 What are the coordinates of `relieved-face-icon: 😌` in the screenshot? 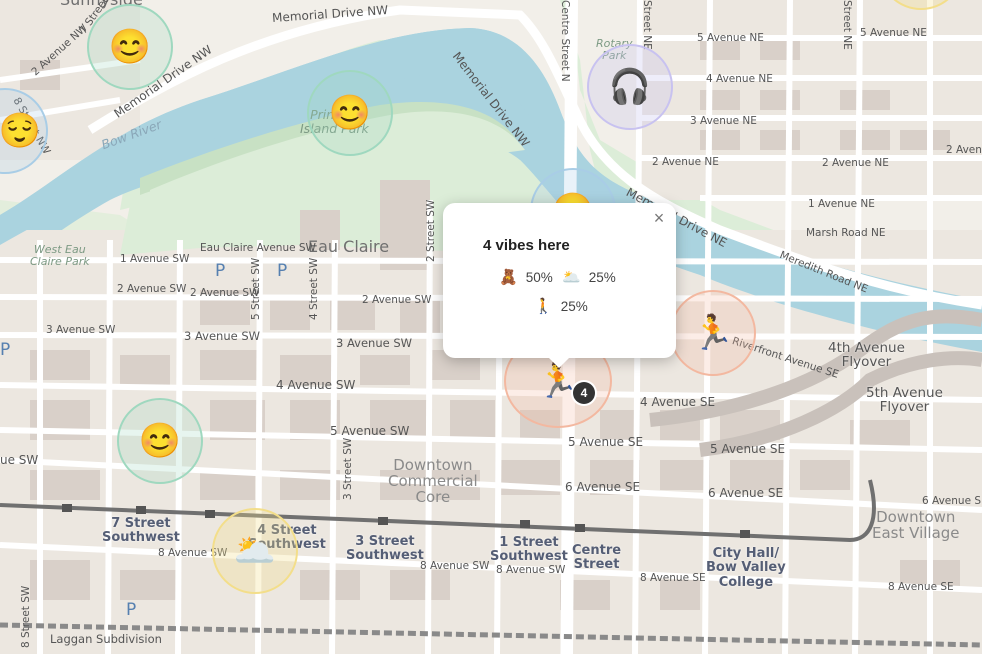 It's located at (21, 131).